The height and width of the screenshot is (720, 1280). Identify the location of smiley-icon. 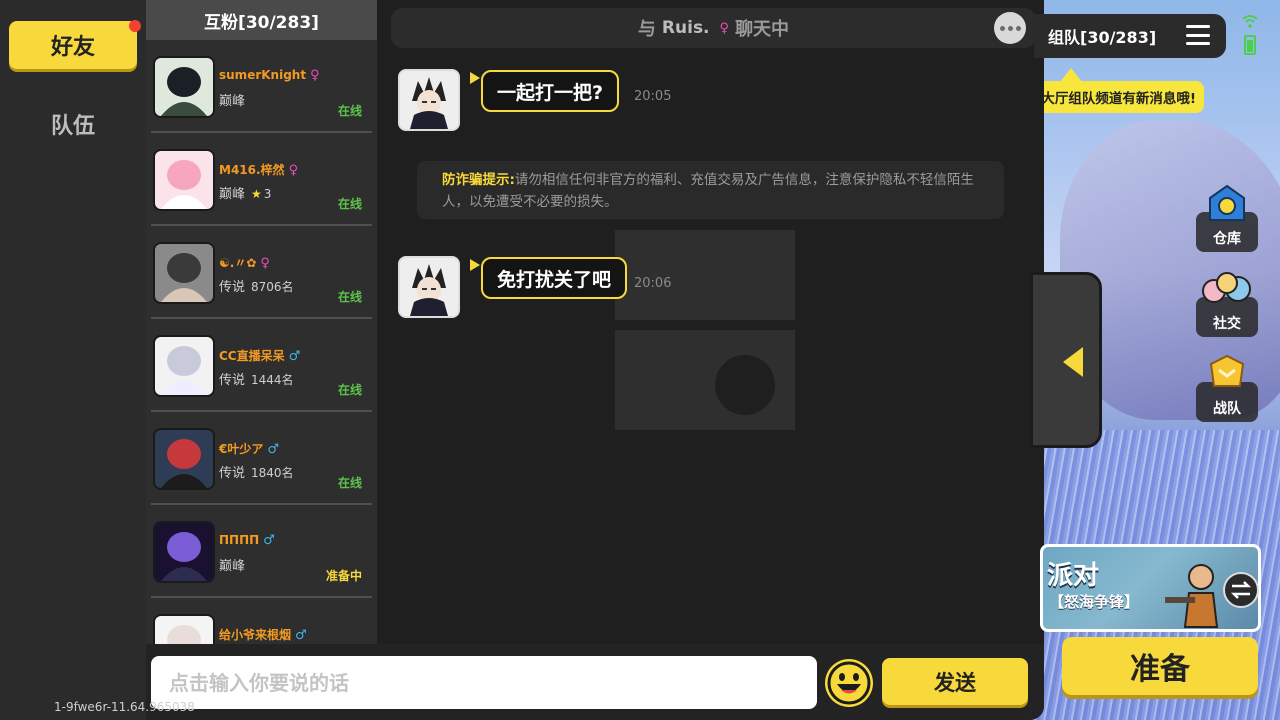
(849, 683).